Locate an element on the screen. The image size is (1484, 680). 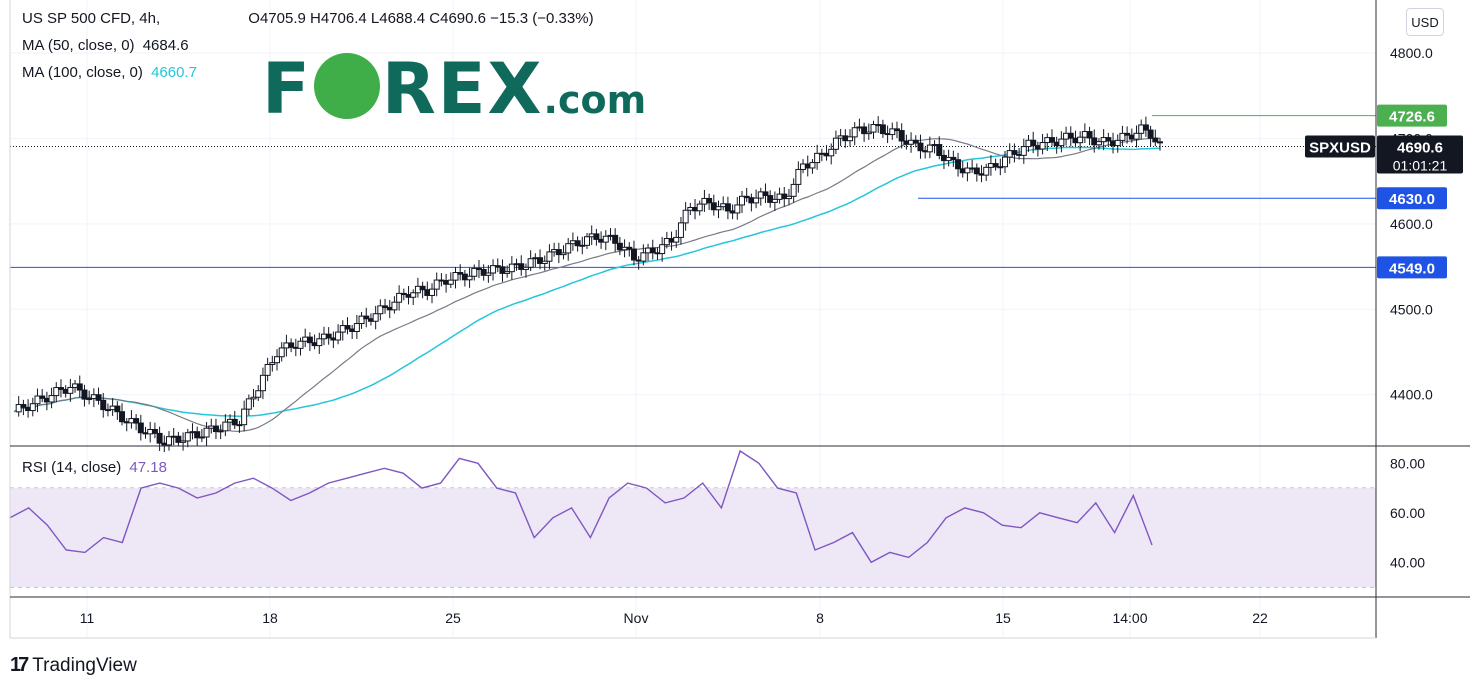
logo-o-icon is located at coordinates (346, 86).